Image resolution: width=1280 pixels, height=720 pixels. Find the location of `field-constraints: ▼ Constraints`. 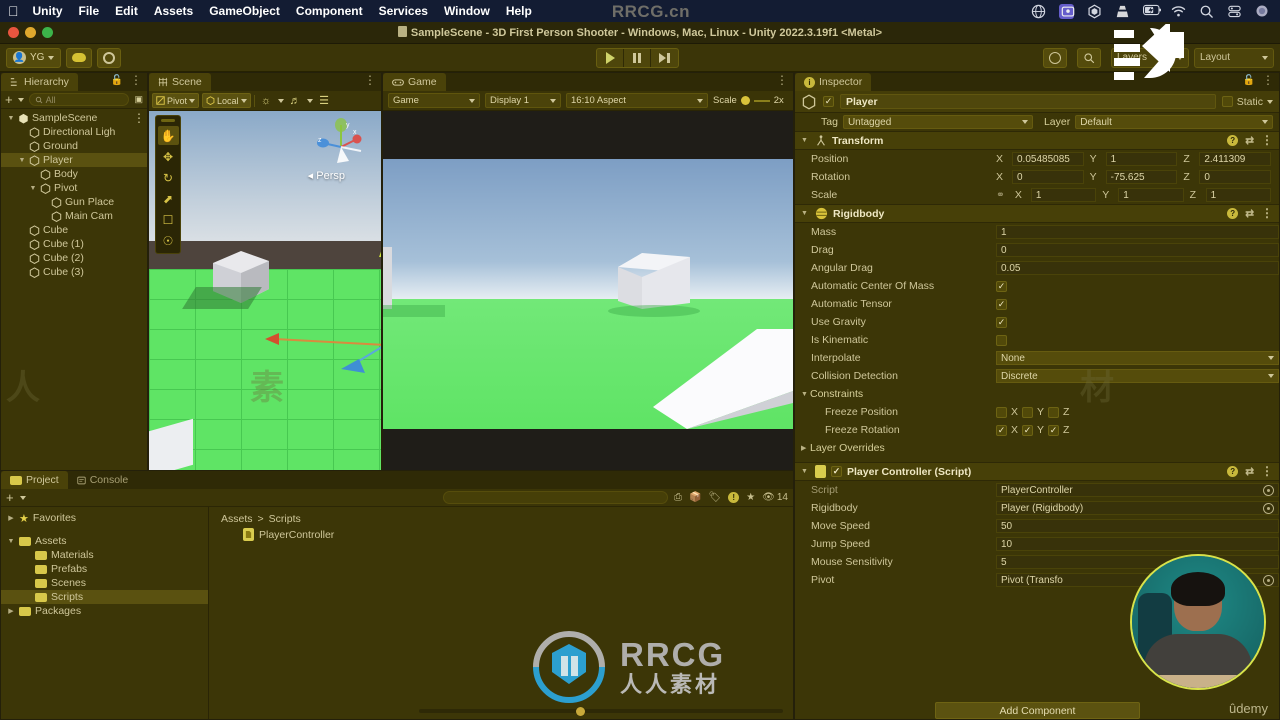

field-constraints: ▼ Constraints is located at coordinates (1037, 394).